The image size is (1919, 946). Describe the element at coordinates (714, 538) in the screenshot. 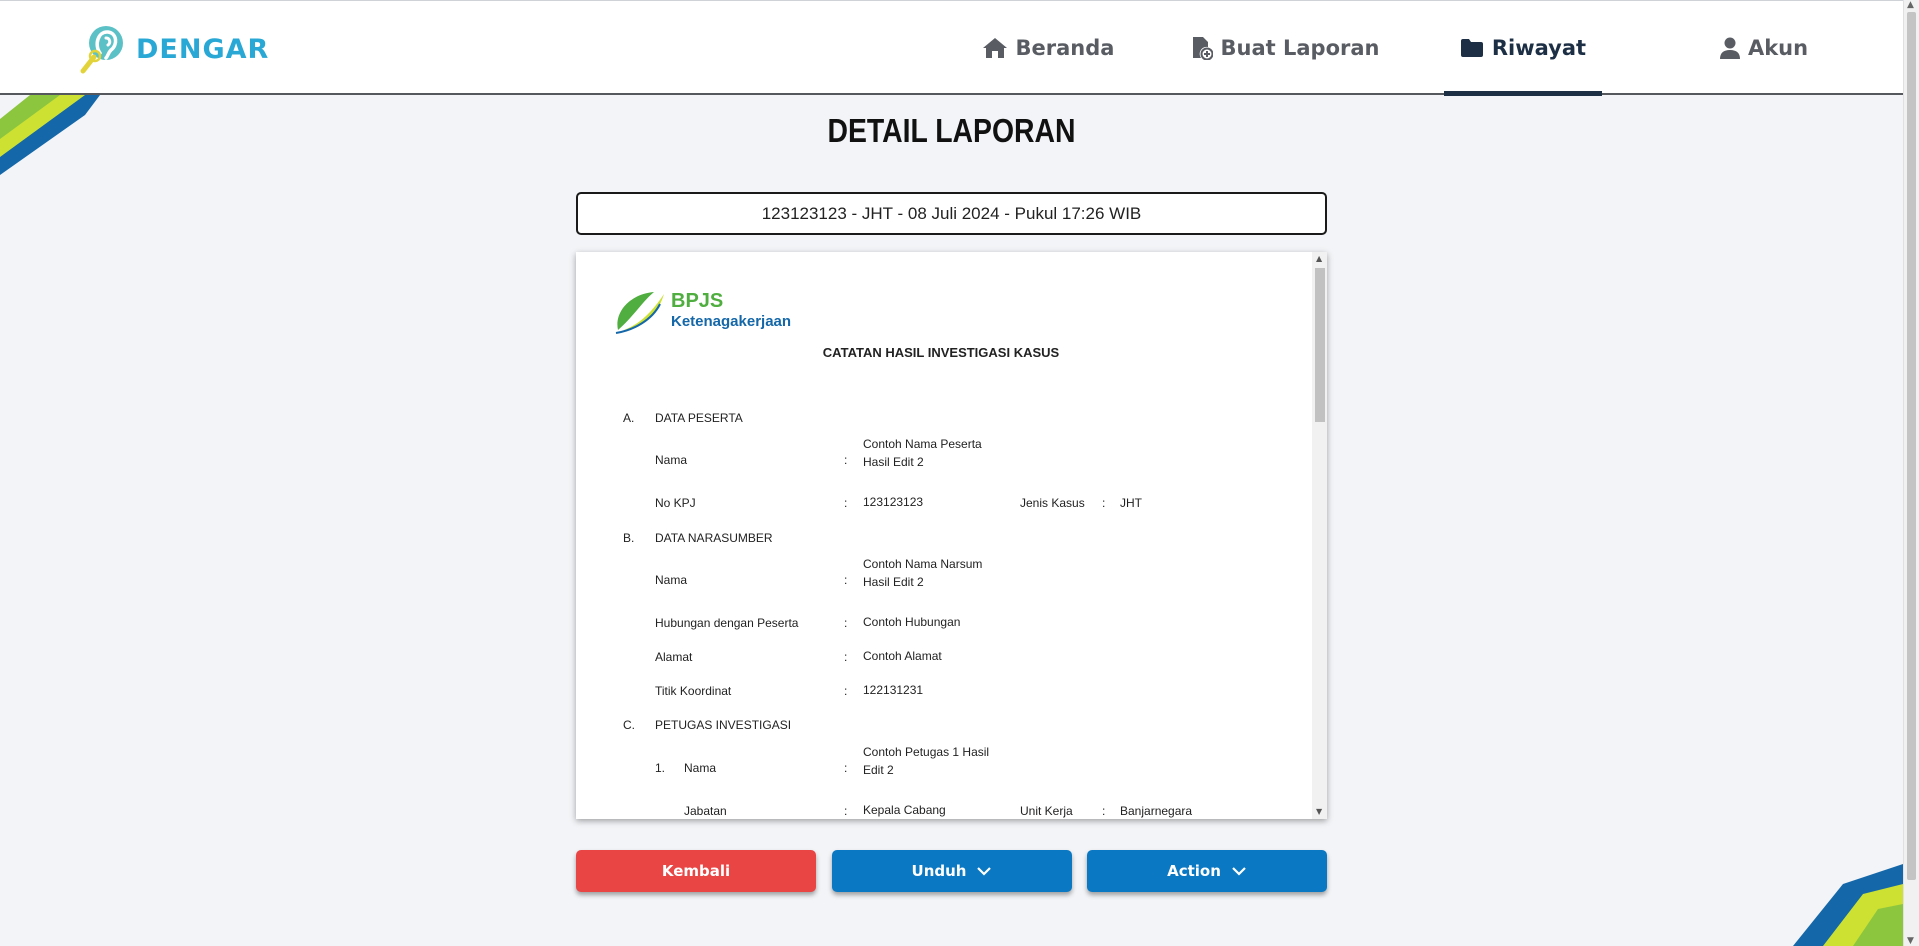

I see `section-b-title: DATA NARASUMBER` at that location.